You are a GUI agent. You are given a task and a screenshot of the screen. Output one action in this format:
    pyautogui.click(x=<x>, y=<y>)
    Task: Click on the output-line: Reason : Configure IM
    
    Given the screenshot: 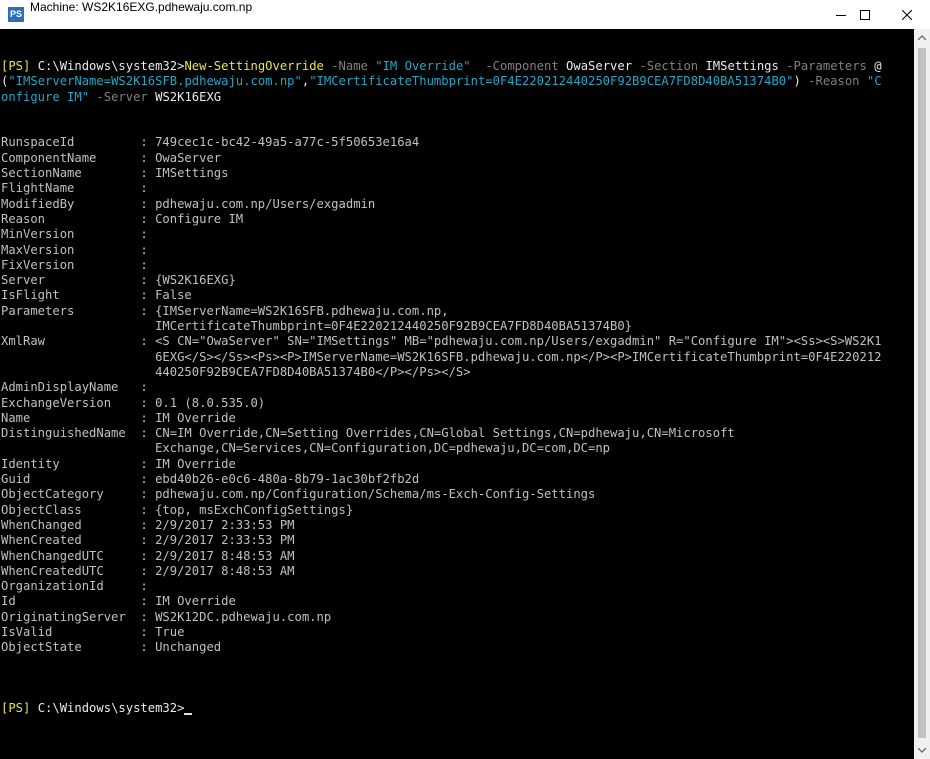 What is the action you would take?
    pyautogui.click(x=122, y=218)
    